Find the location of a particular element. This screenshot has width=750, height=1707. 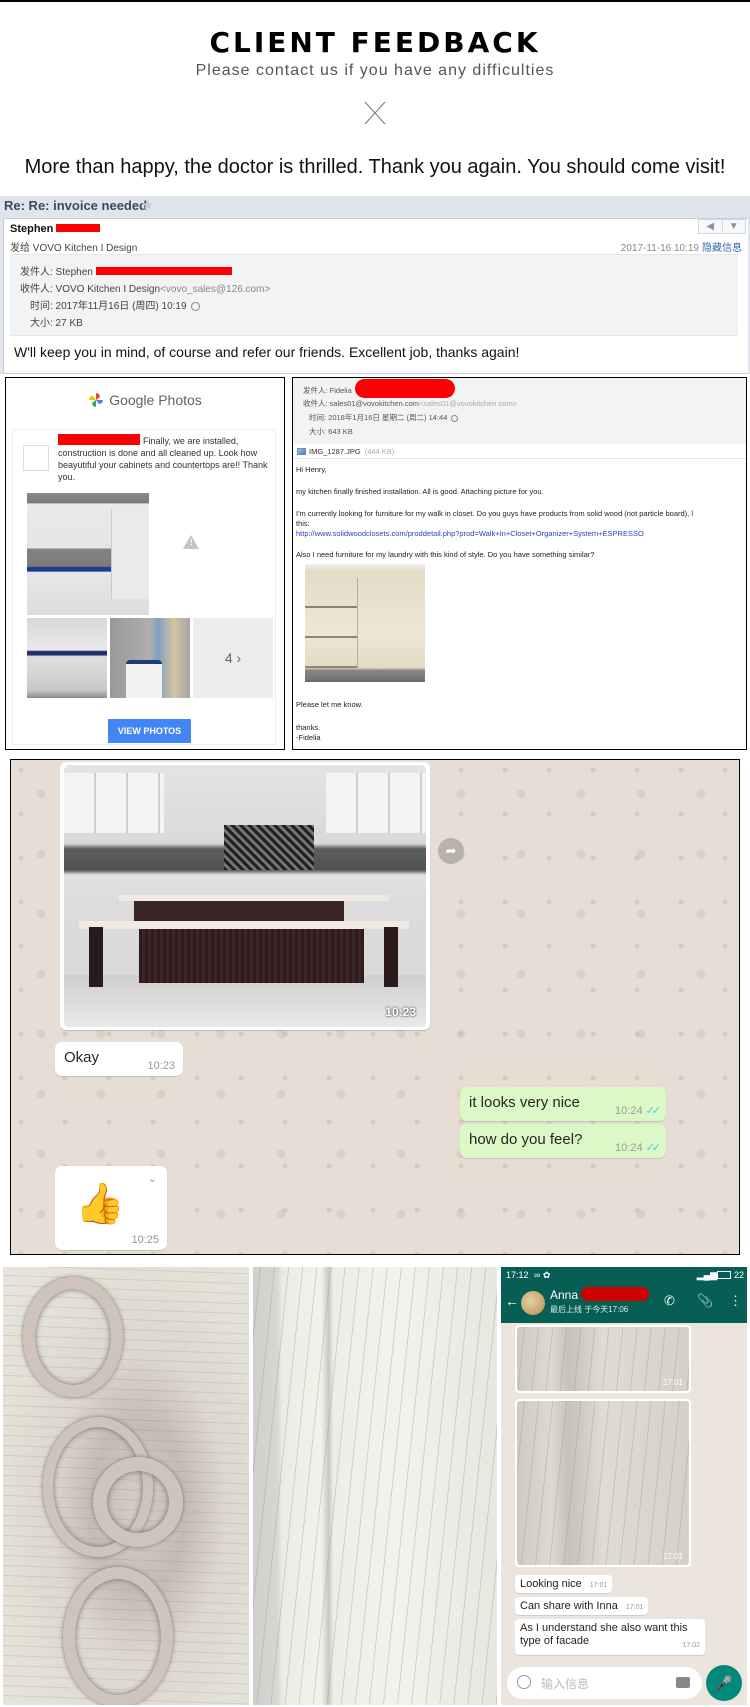

camera-icon is located at coordinates (683, 1682).